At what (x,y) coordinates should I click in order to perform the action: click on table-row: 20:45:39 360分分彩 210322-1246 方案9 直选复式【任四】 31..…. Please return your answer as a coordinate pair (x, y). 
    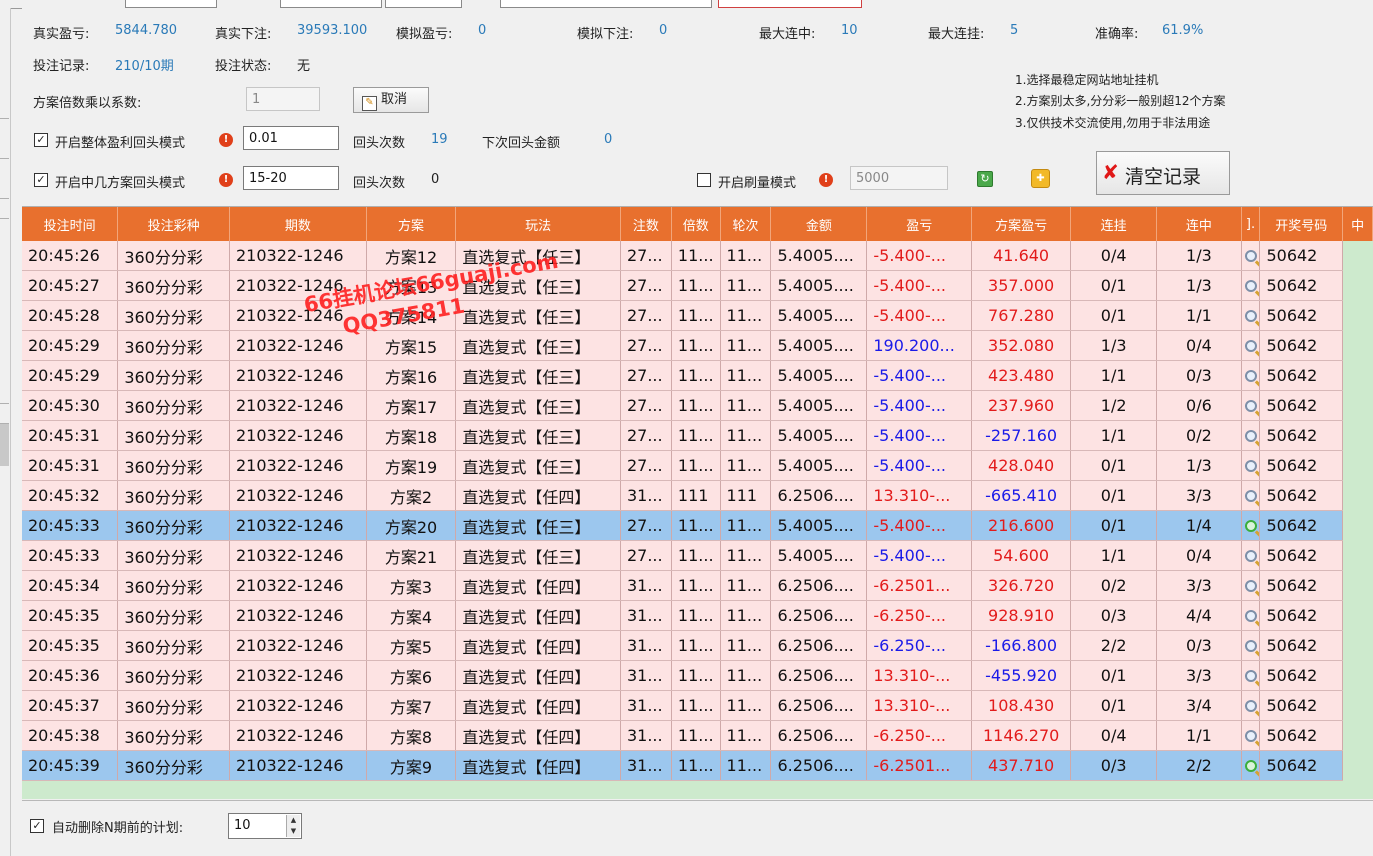
    Looking at the image, I should click on (697, 765).